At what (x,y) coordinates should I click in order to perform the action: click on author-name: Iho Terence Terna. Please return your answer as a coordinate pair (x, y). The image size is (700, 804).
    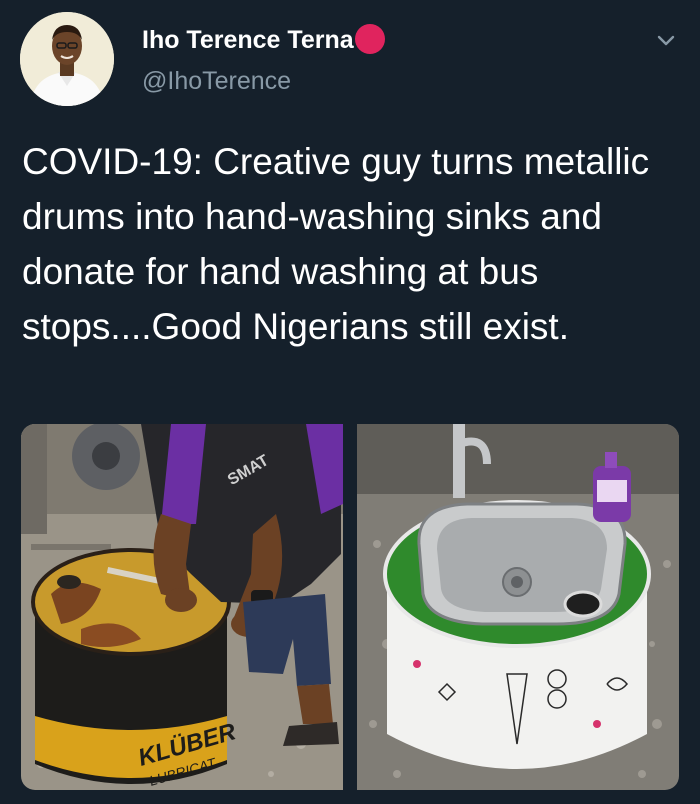
    Looking at the image, I should click on (248, 40).